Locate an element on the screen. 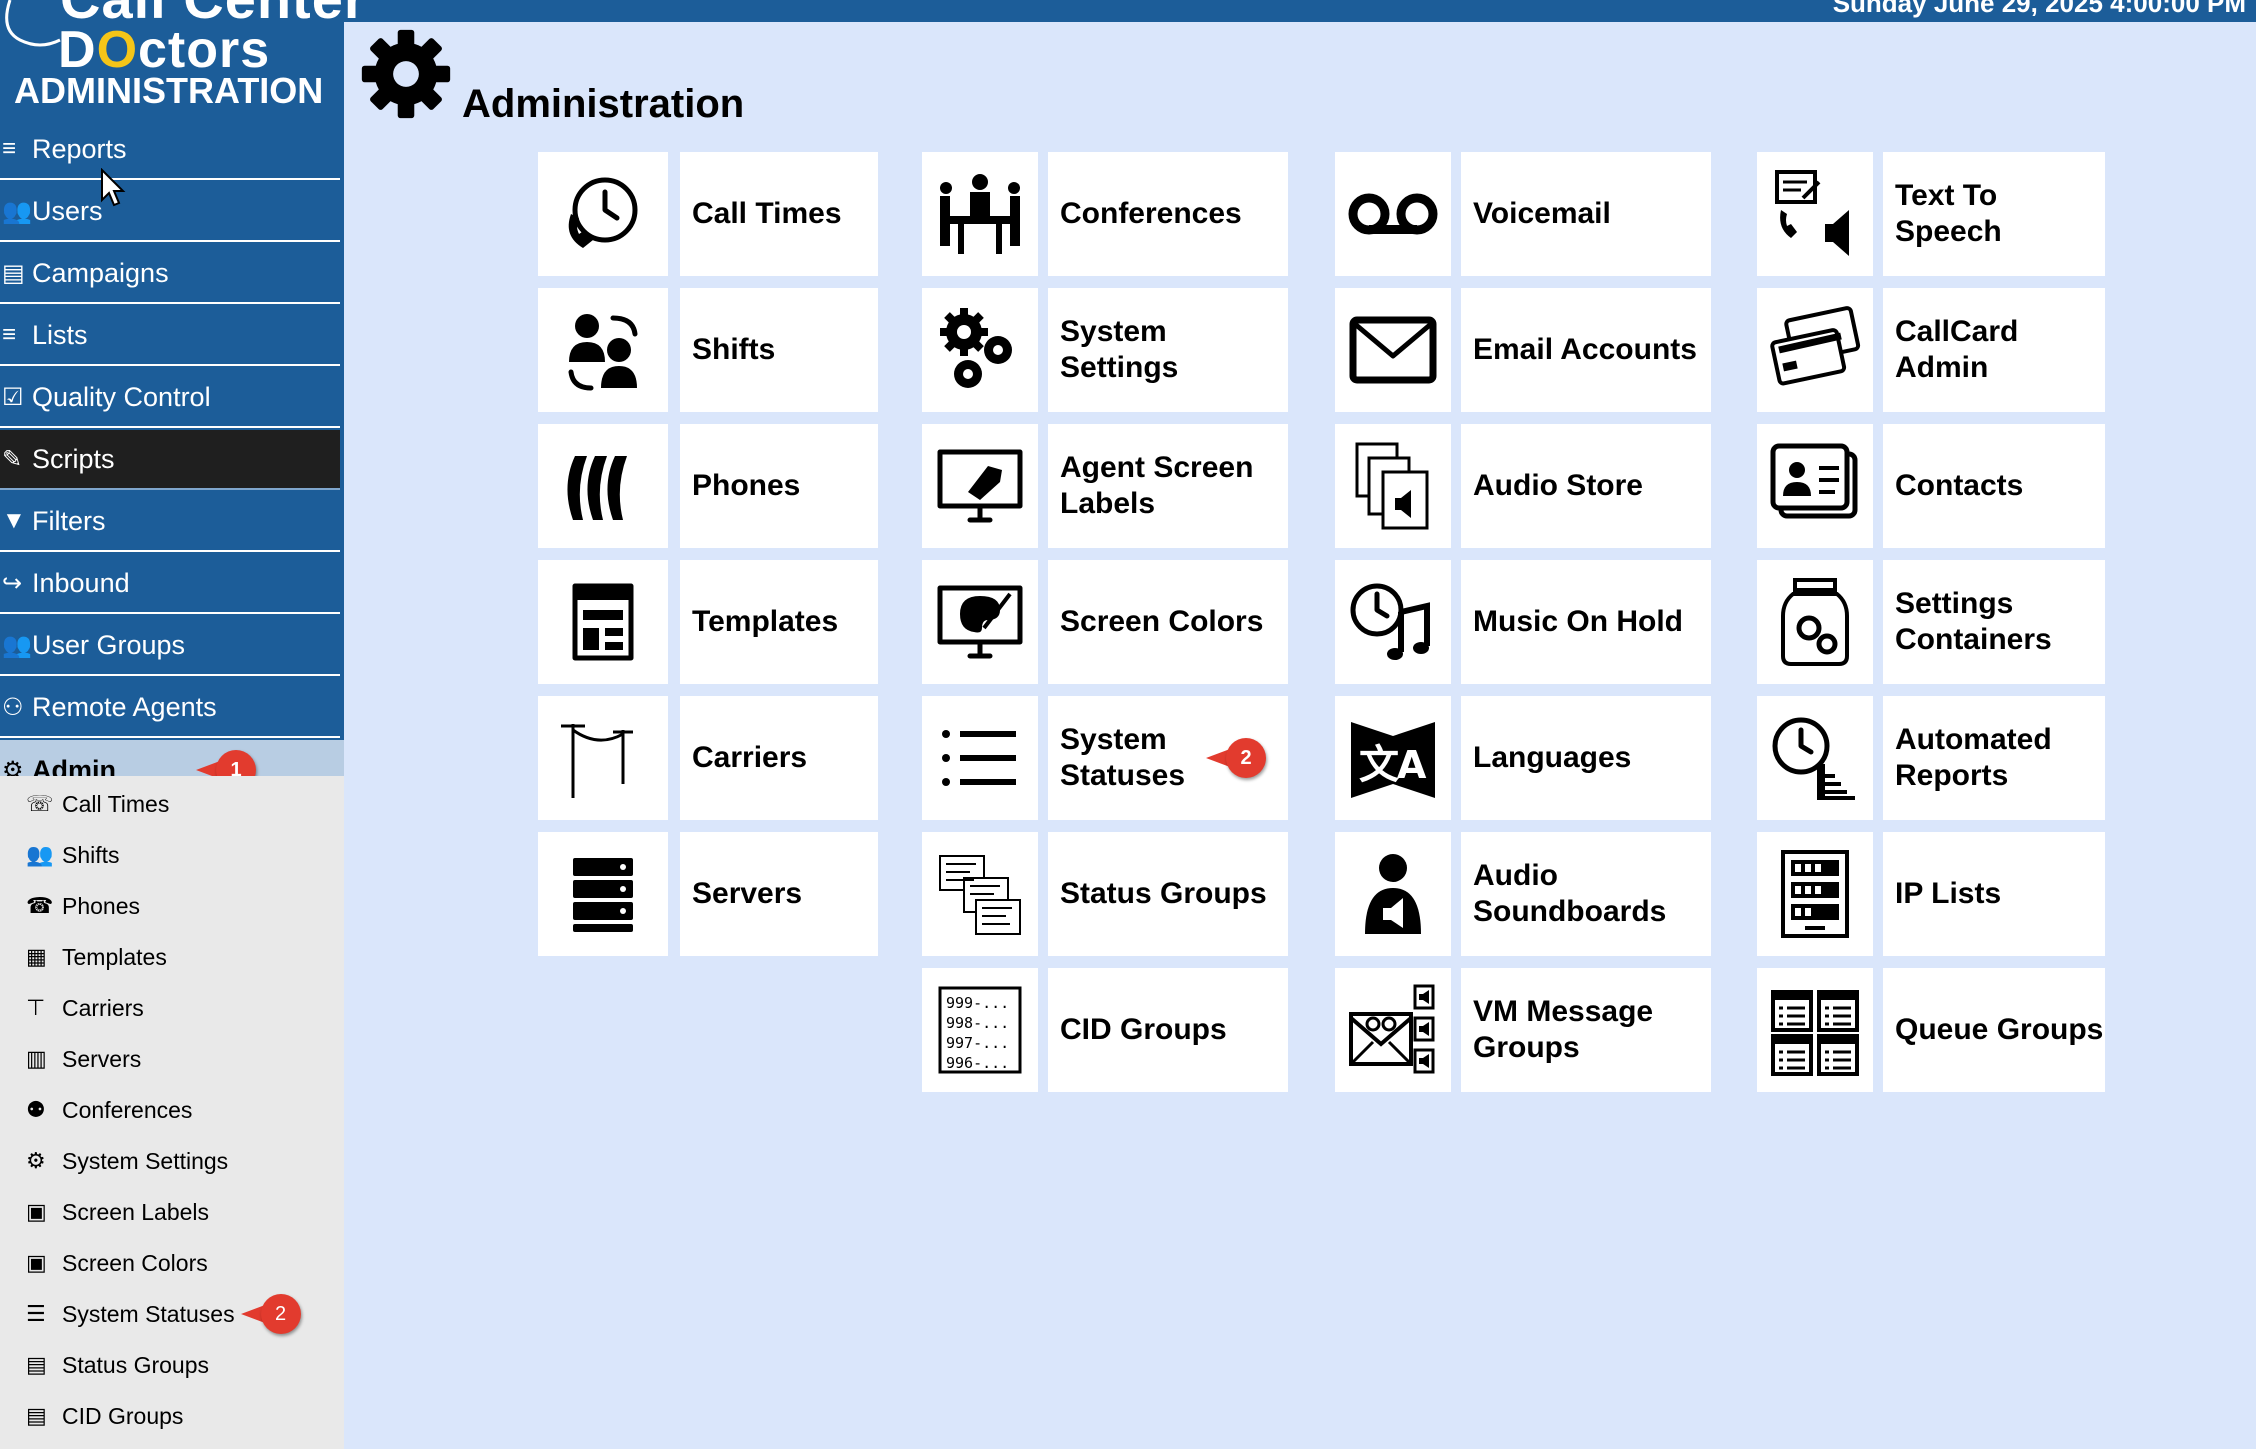 This screenshot has height=1449, width=2256. sidebar-item-lists: ≡ Lists is located at coordinates (170, 336).